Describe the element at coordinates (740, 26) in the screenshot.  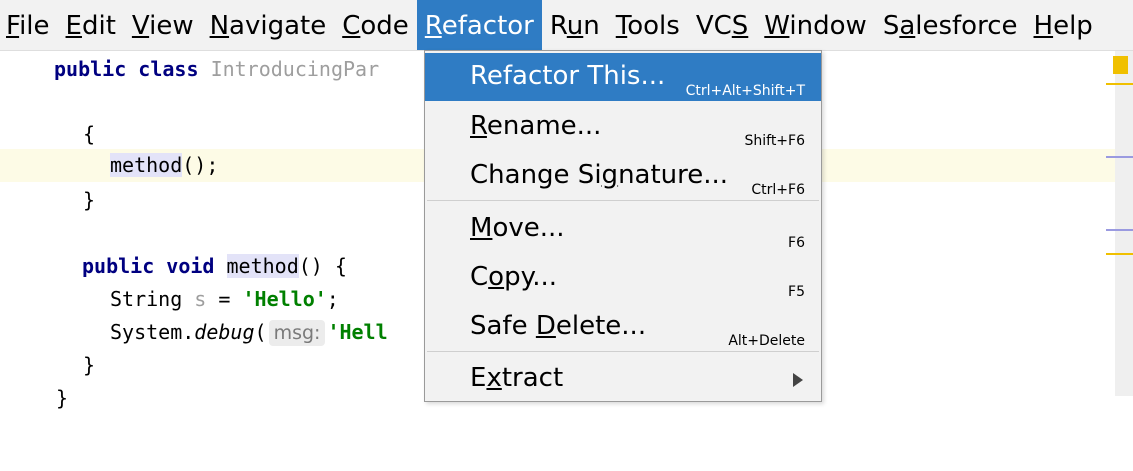
I see `menu-mnemonic: S` at that location.